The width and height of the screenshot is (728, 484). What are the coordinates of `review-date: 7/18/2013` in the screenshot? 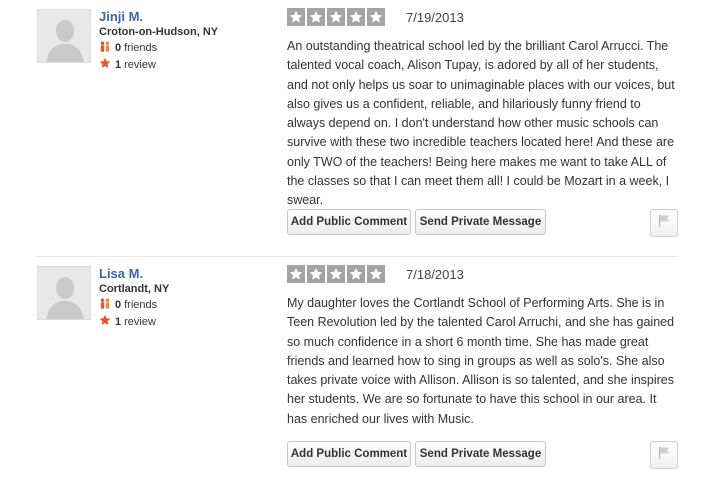 It's located at (435, 274).